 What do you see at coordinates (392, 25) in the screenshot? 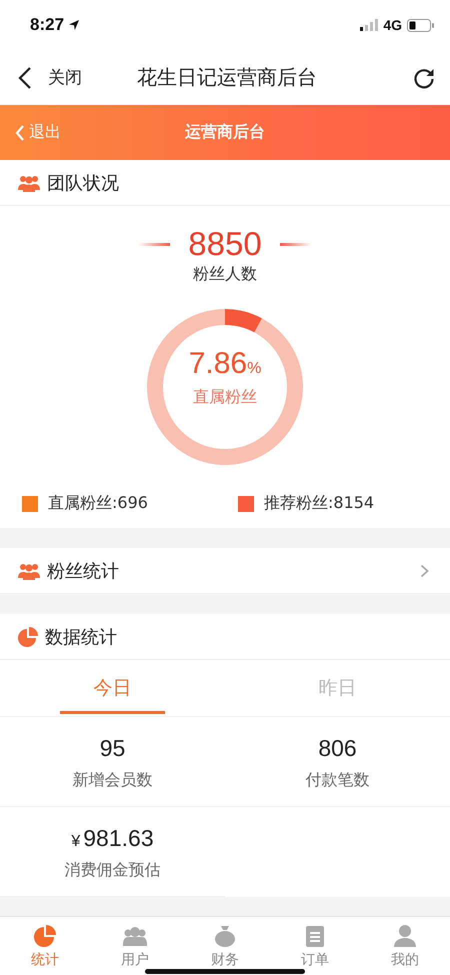
I see `network-label: 4G` at bounding box center [392, 25].